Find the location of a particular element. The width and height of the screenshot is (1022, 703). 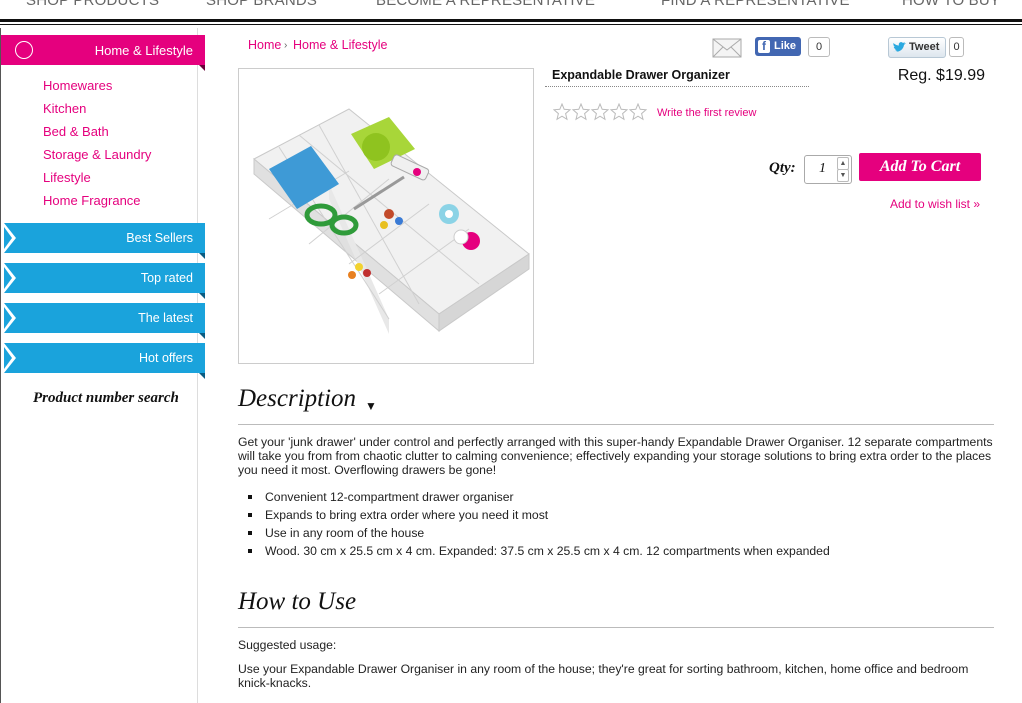

like-label: Like is located at coordinates (785, 46).